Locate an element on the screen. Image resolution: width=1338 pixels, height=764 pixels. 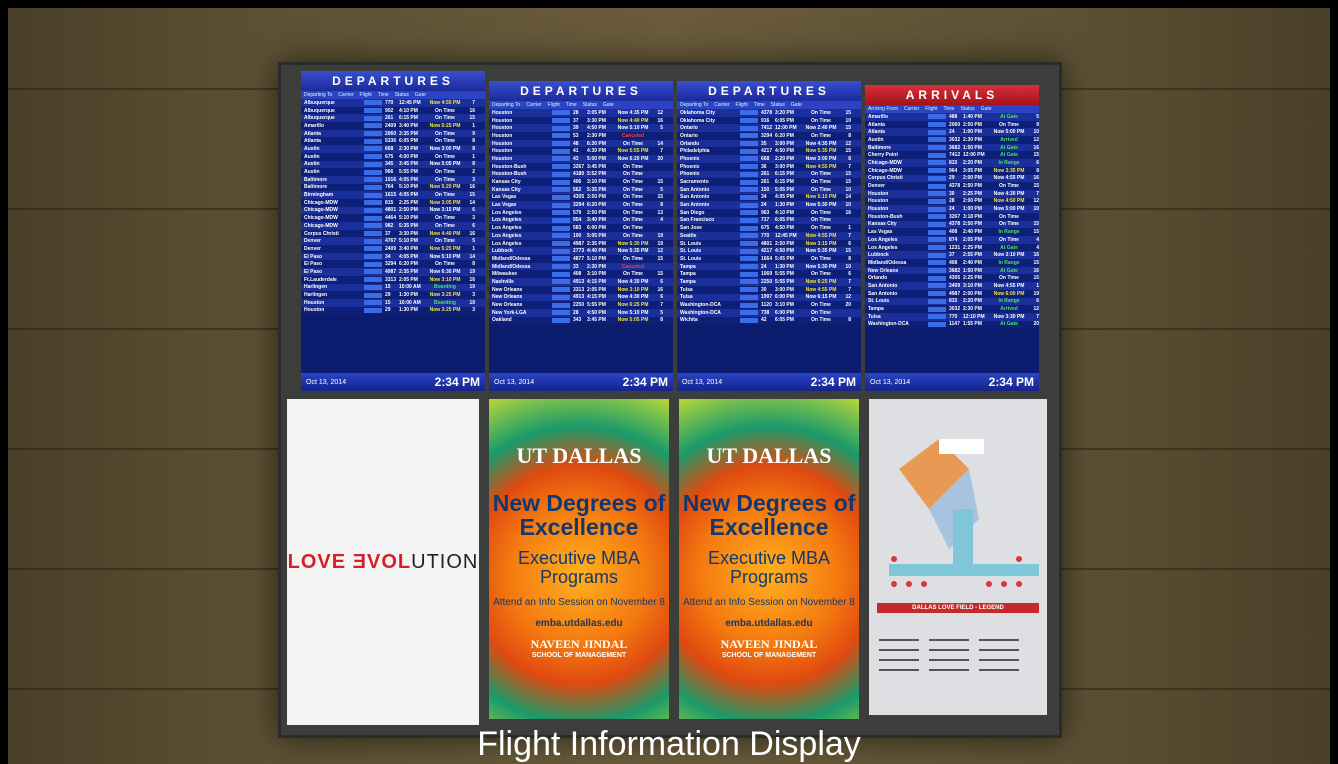
flight-city: New York-LGA is located at coordinates (509, 312).